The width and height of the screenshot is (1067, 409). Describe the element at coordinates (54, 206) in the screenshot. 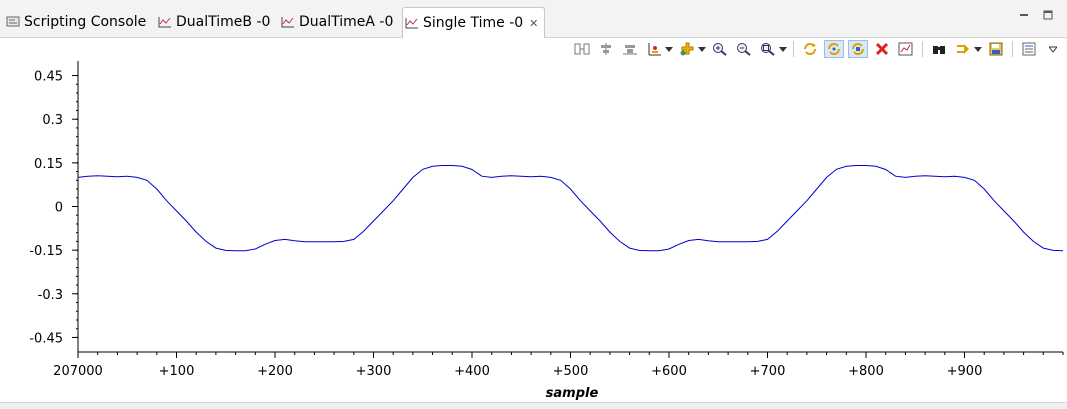

I see `y-axis: 0.45 0.3 0.15 0 -0.15 -0.3 -0.45` at that location.